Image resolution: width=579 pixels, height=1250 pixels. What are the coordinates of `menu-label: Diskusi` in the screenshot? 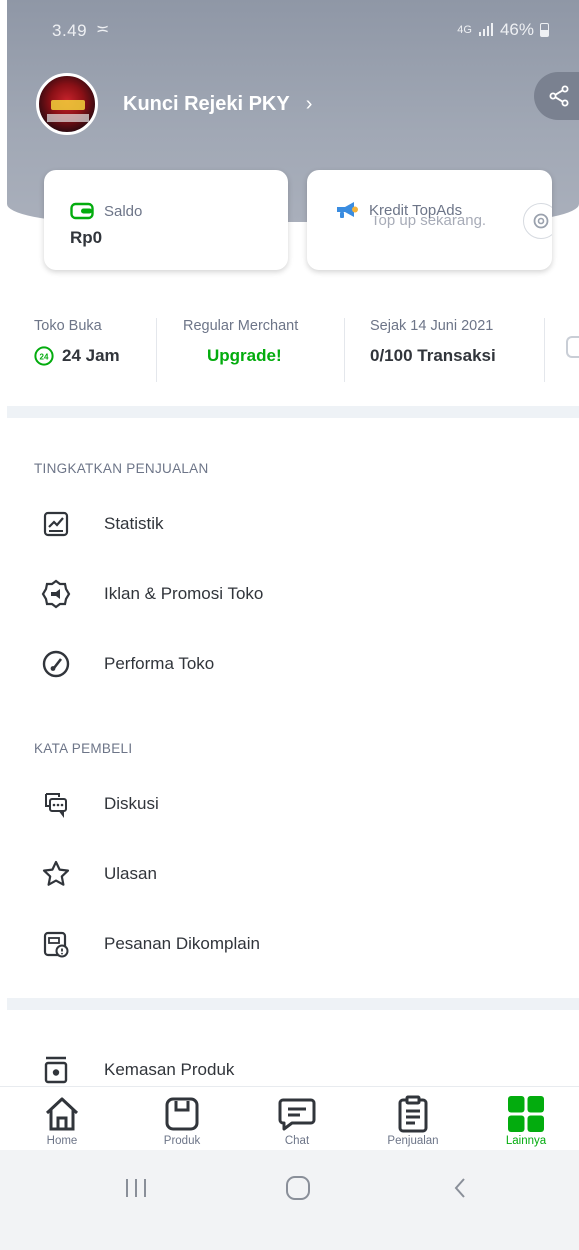 It's located at (131, 803).